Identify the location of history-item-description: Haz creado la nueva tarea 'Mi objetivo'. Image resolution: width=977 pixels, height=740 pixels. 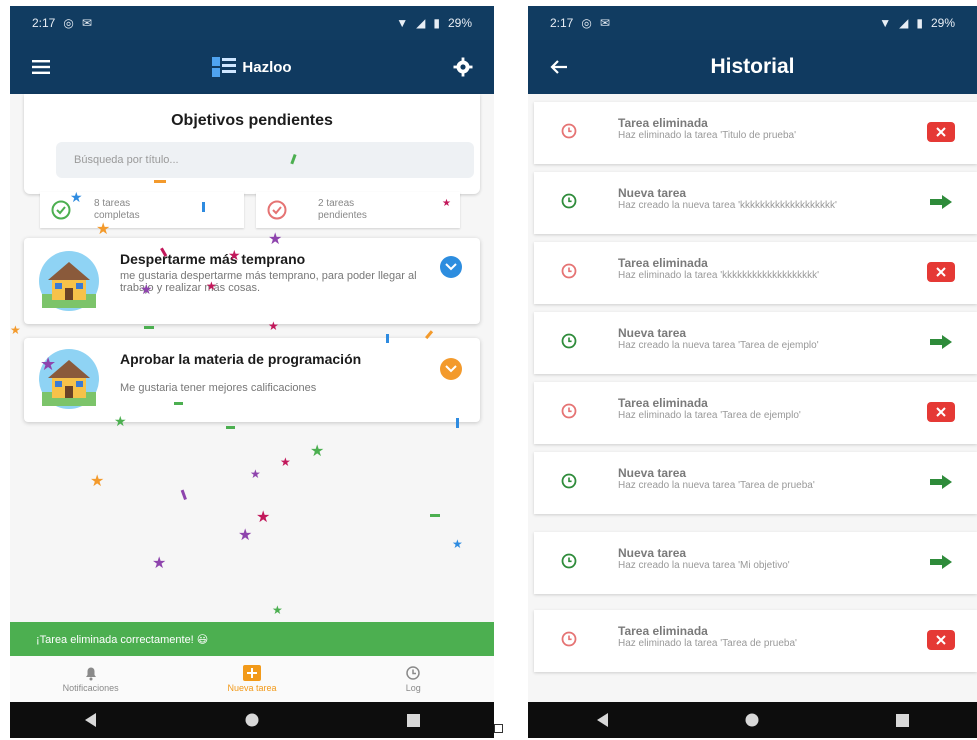
(704, 565).